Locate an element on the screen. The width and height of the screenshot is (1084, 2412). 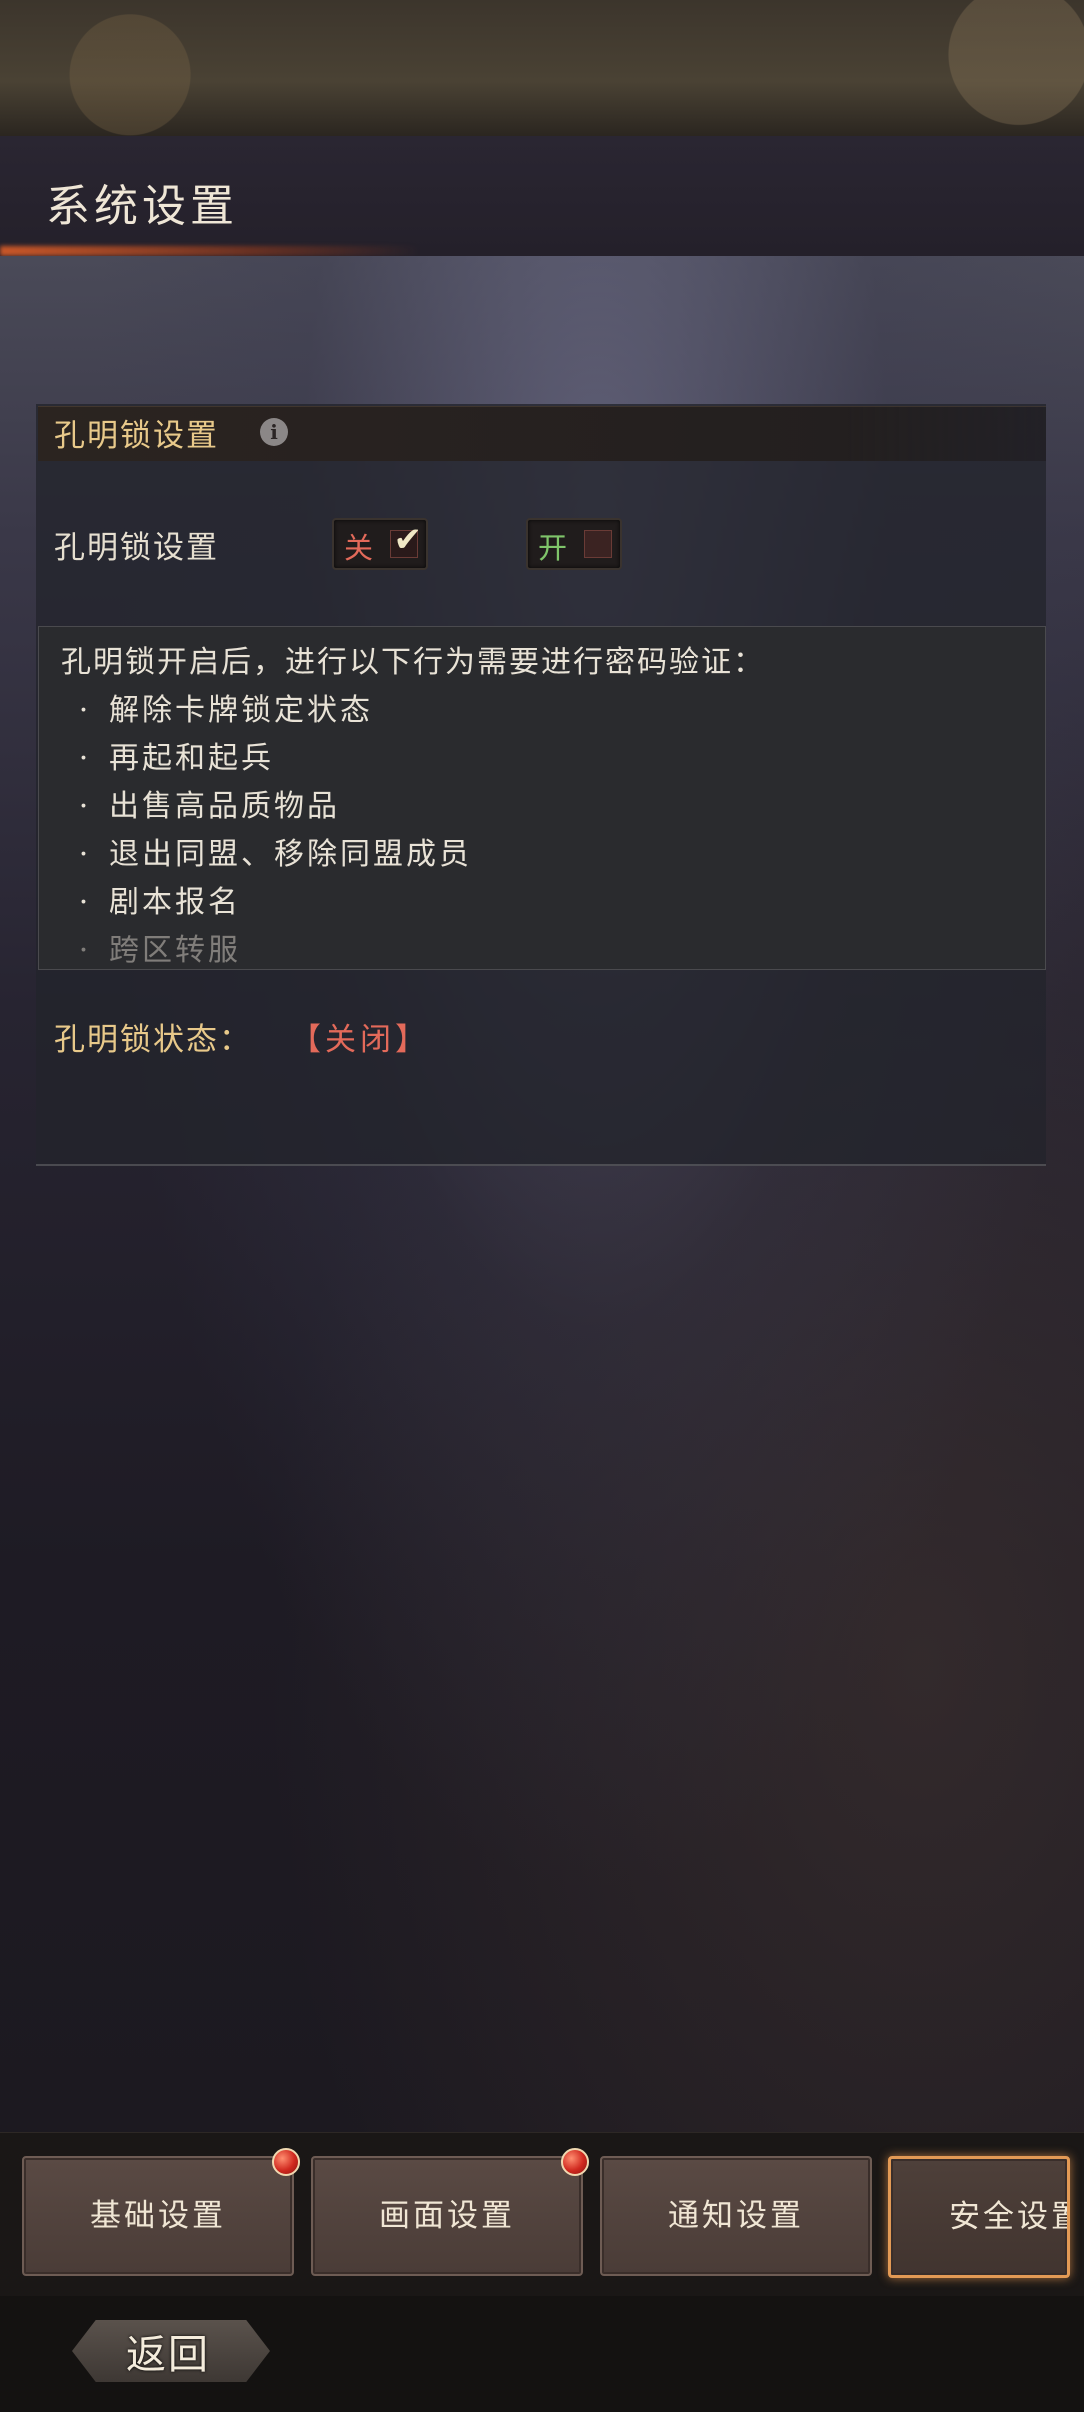
toggle-on-label: 开 is located at coordinates (553, 548).